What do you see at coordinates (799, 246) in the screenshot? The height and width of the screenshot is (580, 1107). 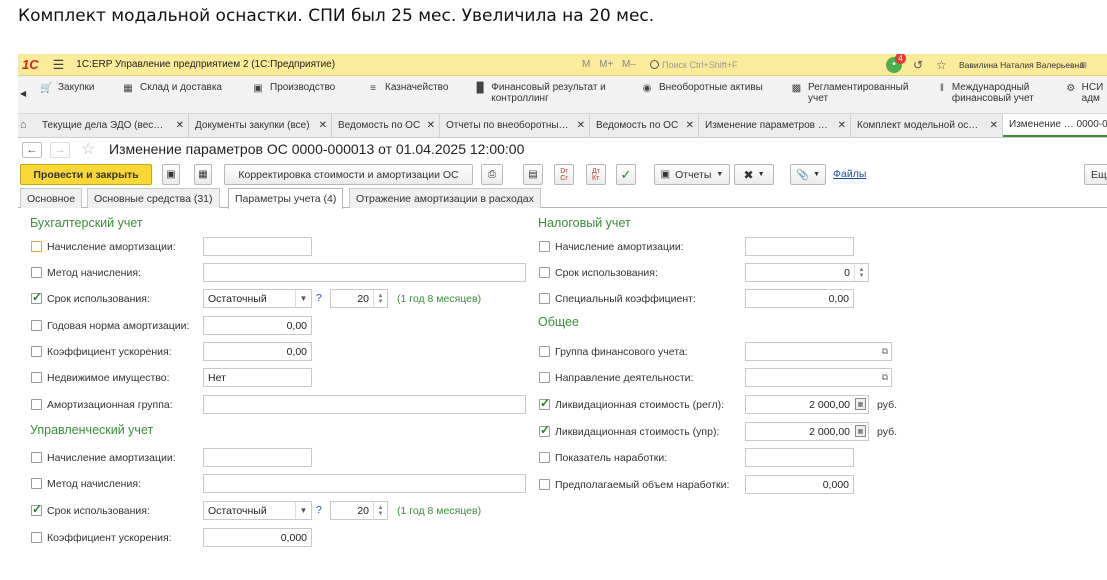 I see `tax-depreciation-field` at bounding box center [799, 246].